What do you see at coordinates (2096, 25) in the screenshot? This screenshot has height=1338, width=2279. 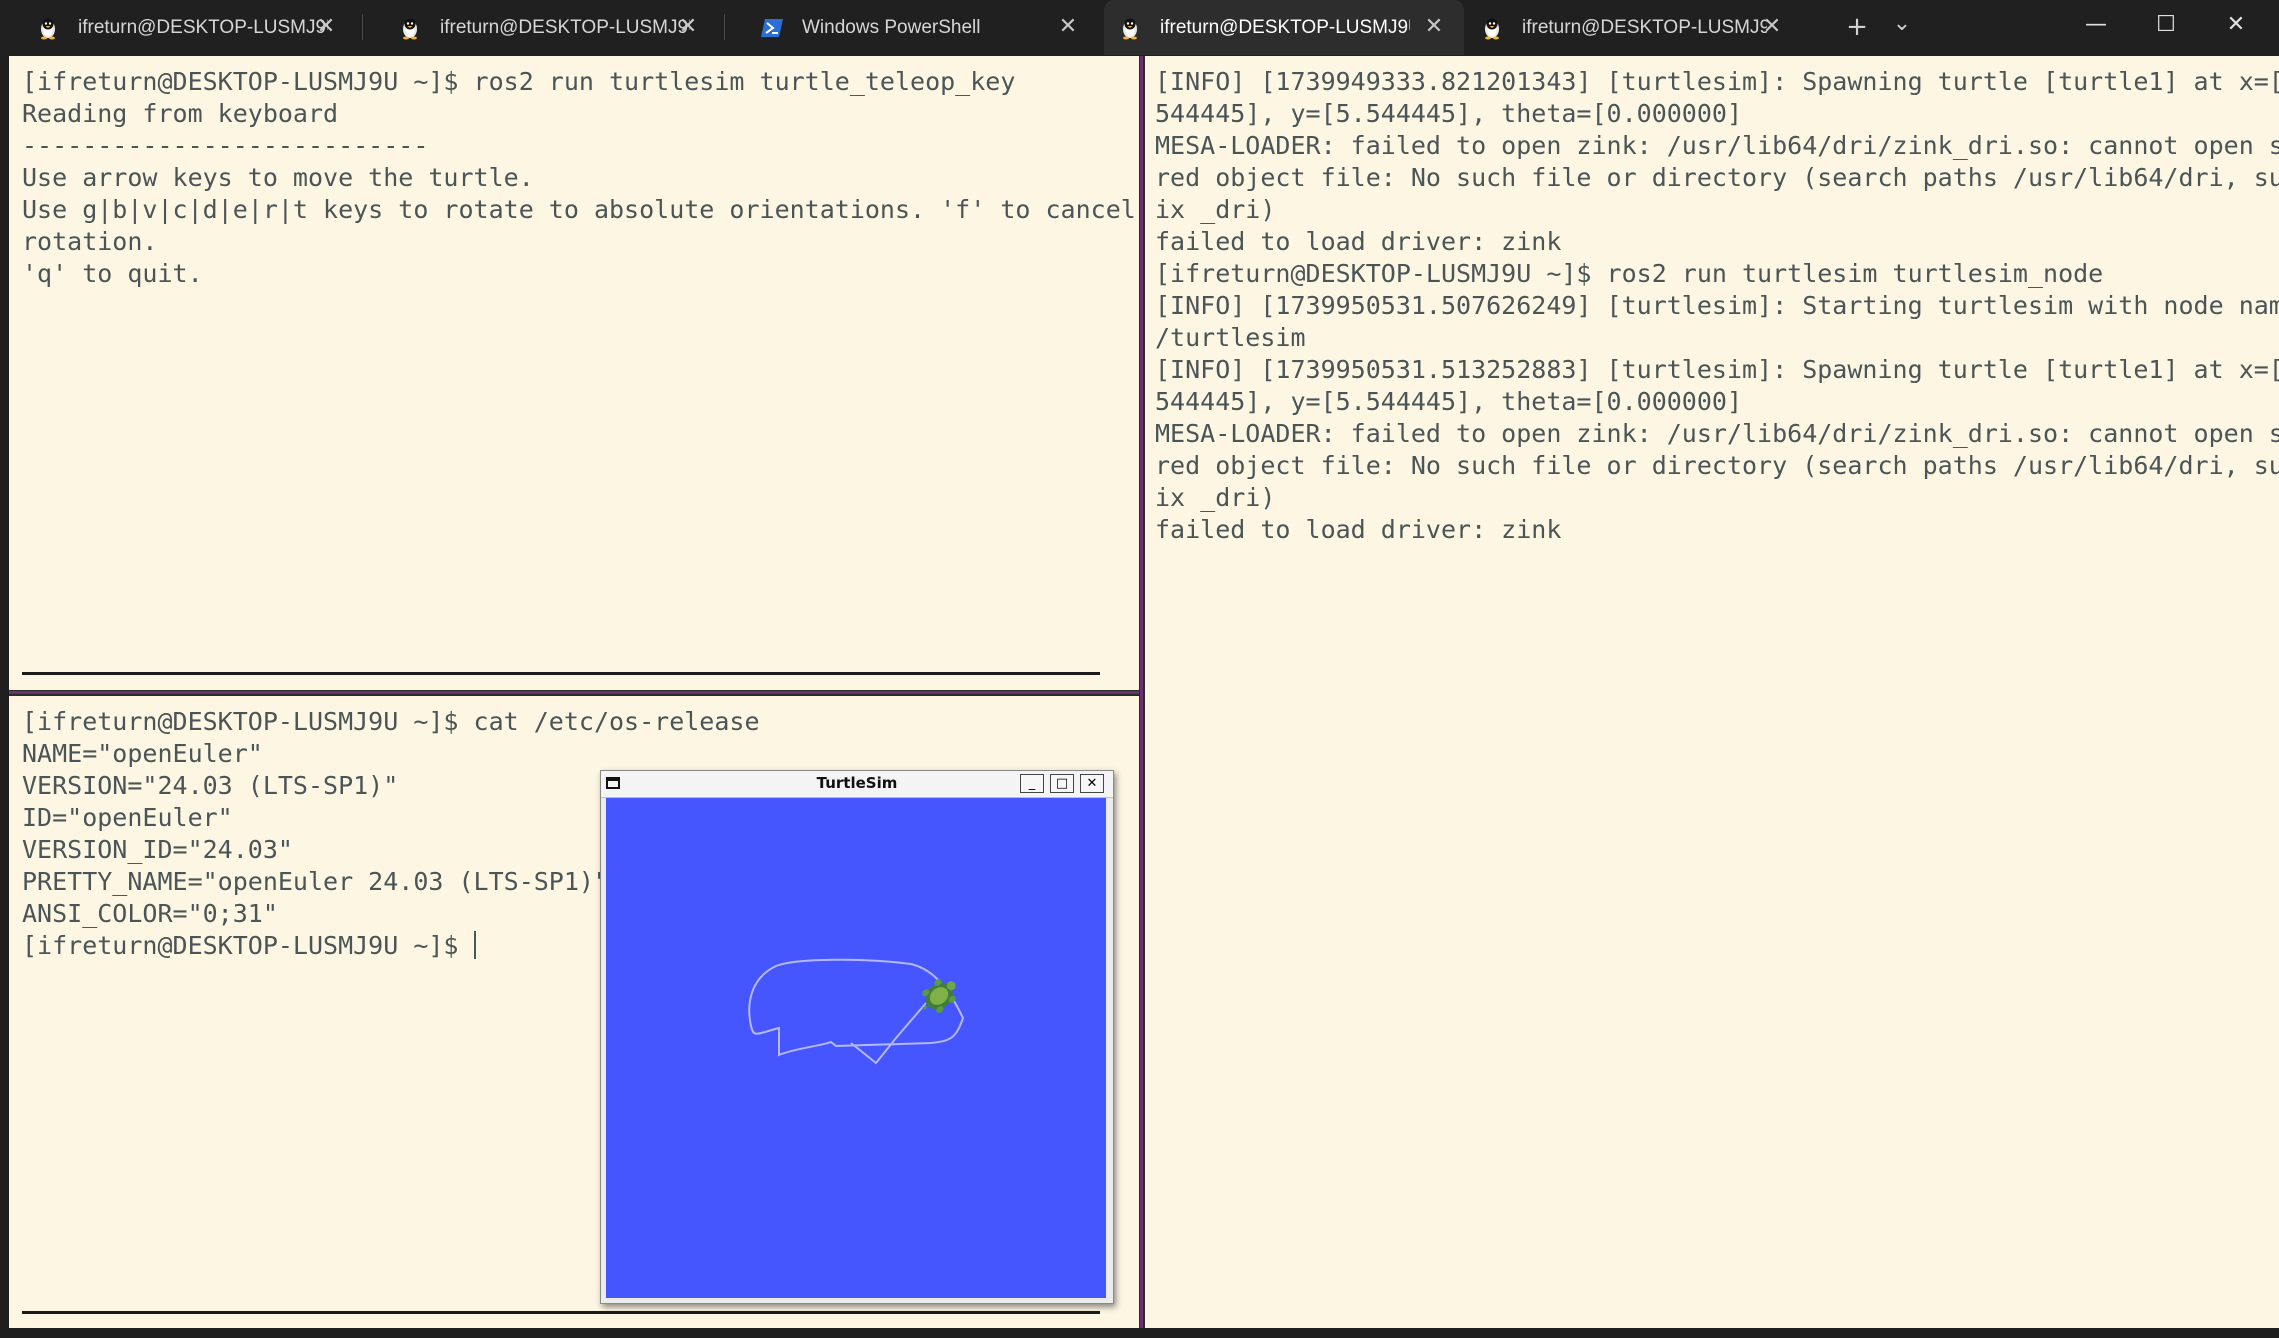 I see `minimize-button: —` at bounding box center [2096, 25].